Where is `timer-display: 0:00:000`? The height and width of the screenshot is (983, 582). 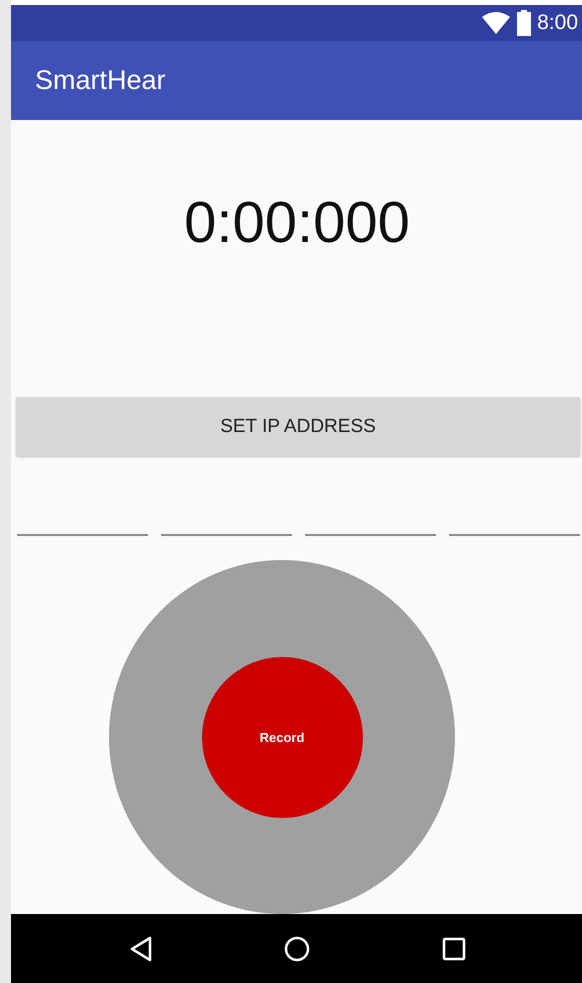 timer-display: 0:00:000 is located at coordinates (297, 223).